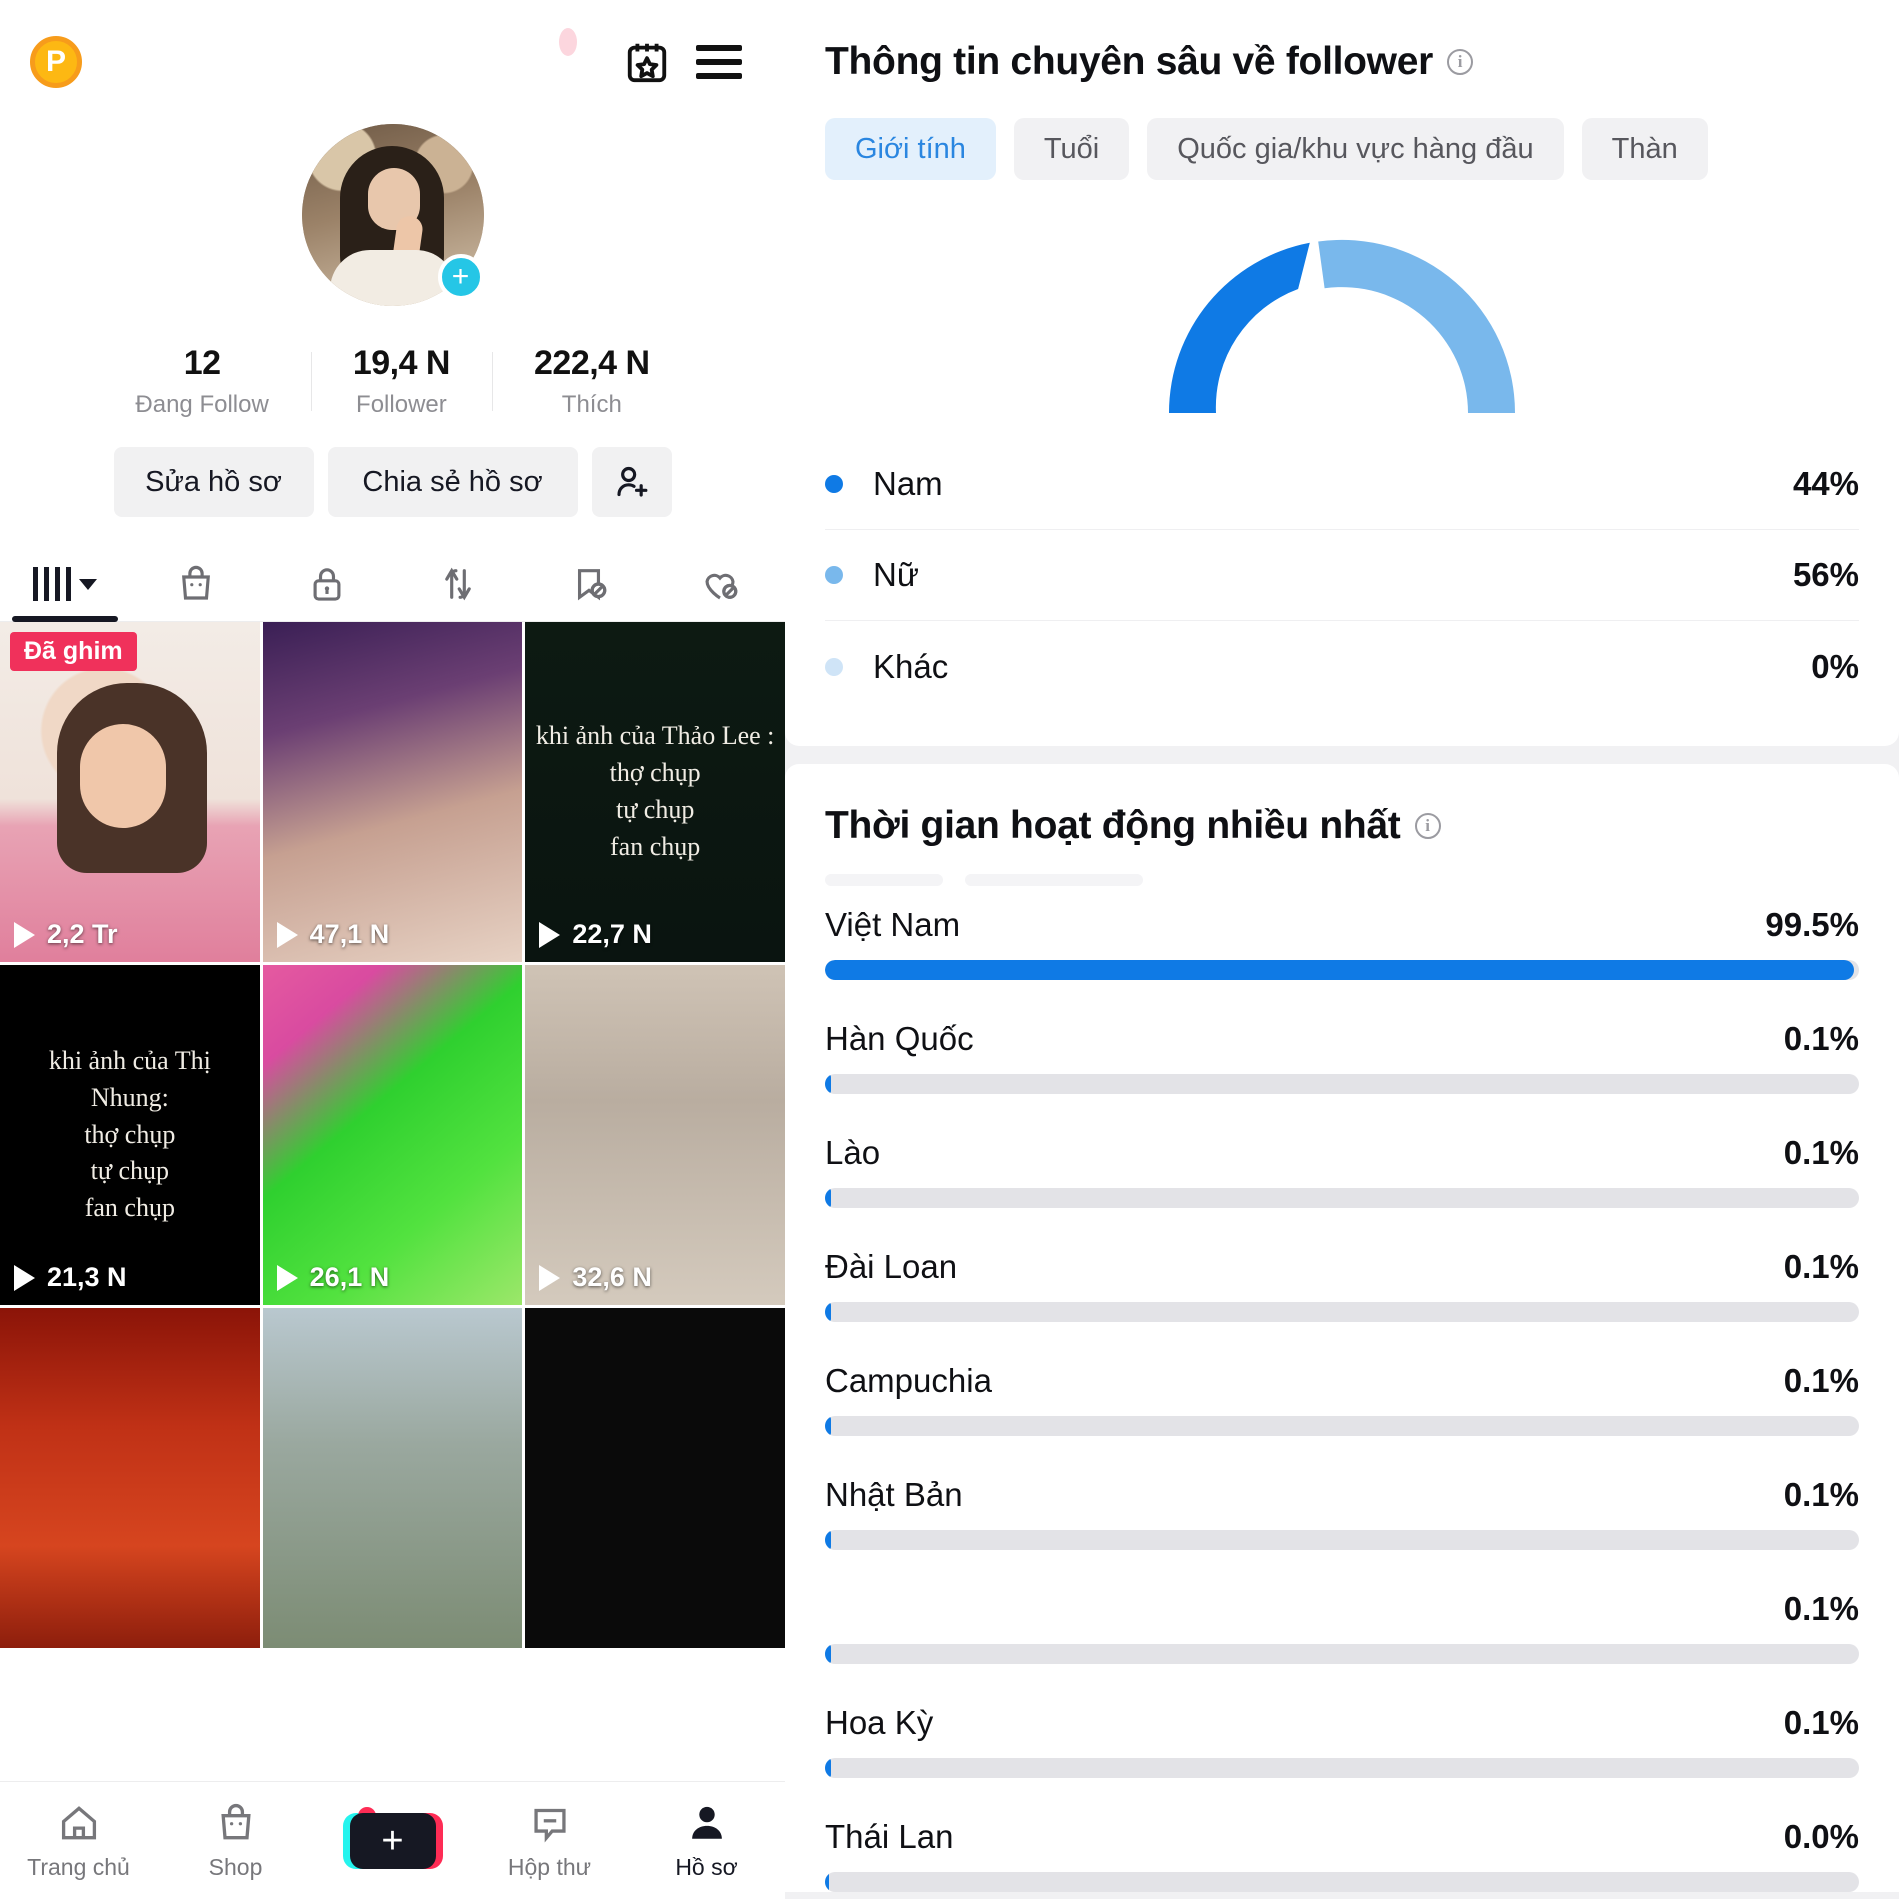 The height and width of the screenshot is (1899, 1899). I want to click on tab-saved, so click(588, 584).